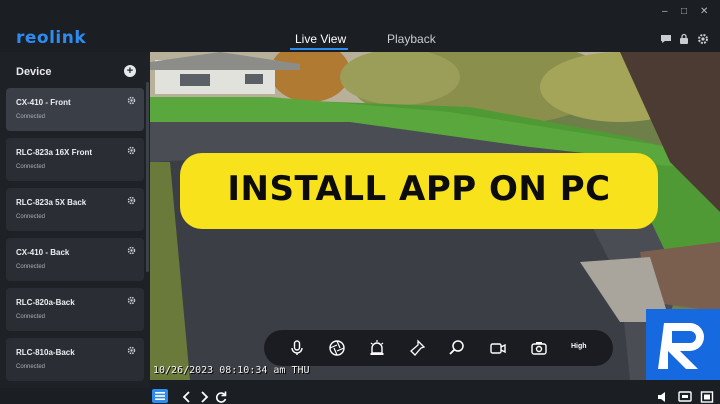 The width and height of the screenshot is (720, 404). I want to click on r-logo-icon, so click(681, 346).